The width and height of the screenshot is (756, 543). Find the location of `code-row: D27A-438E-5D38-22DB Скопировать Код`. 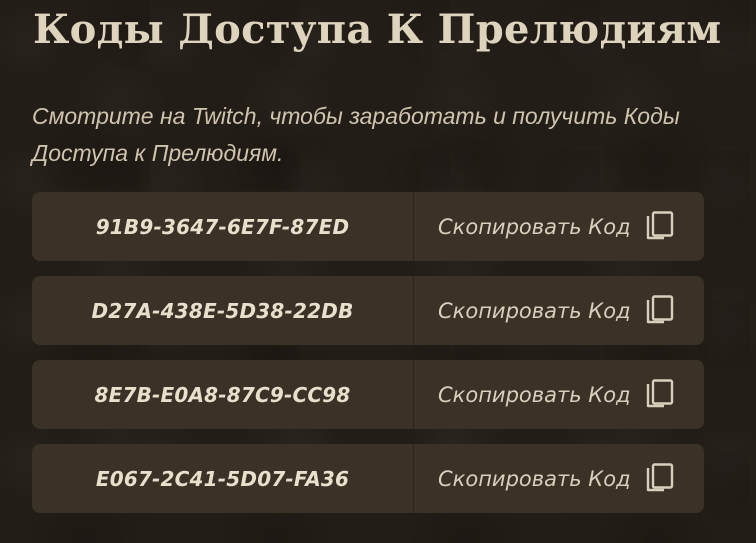

code-row: D27A-438E-5D38-22DB Скопировать Код is located at coordinates (368, 310).